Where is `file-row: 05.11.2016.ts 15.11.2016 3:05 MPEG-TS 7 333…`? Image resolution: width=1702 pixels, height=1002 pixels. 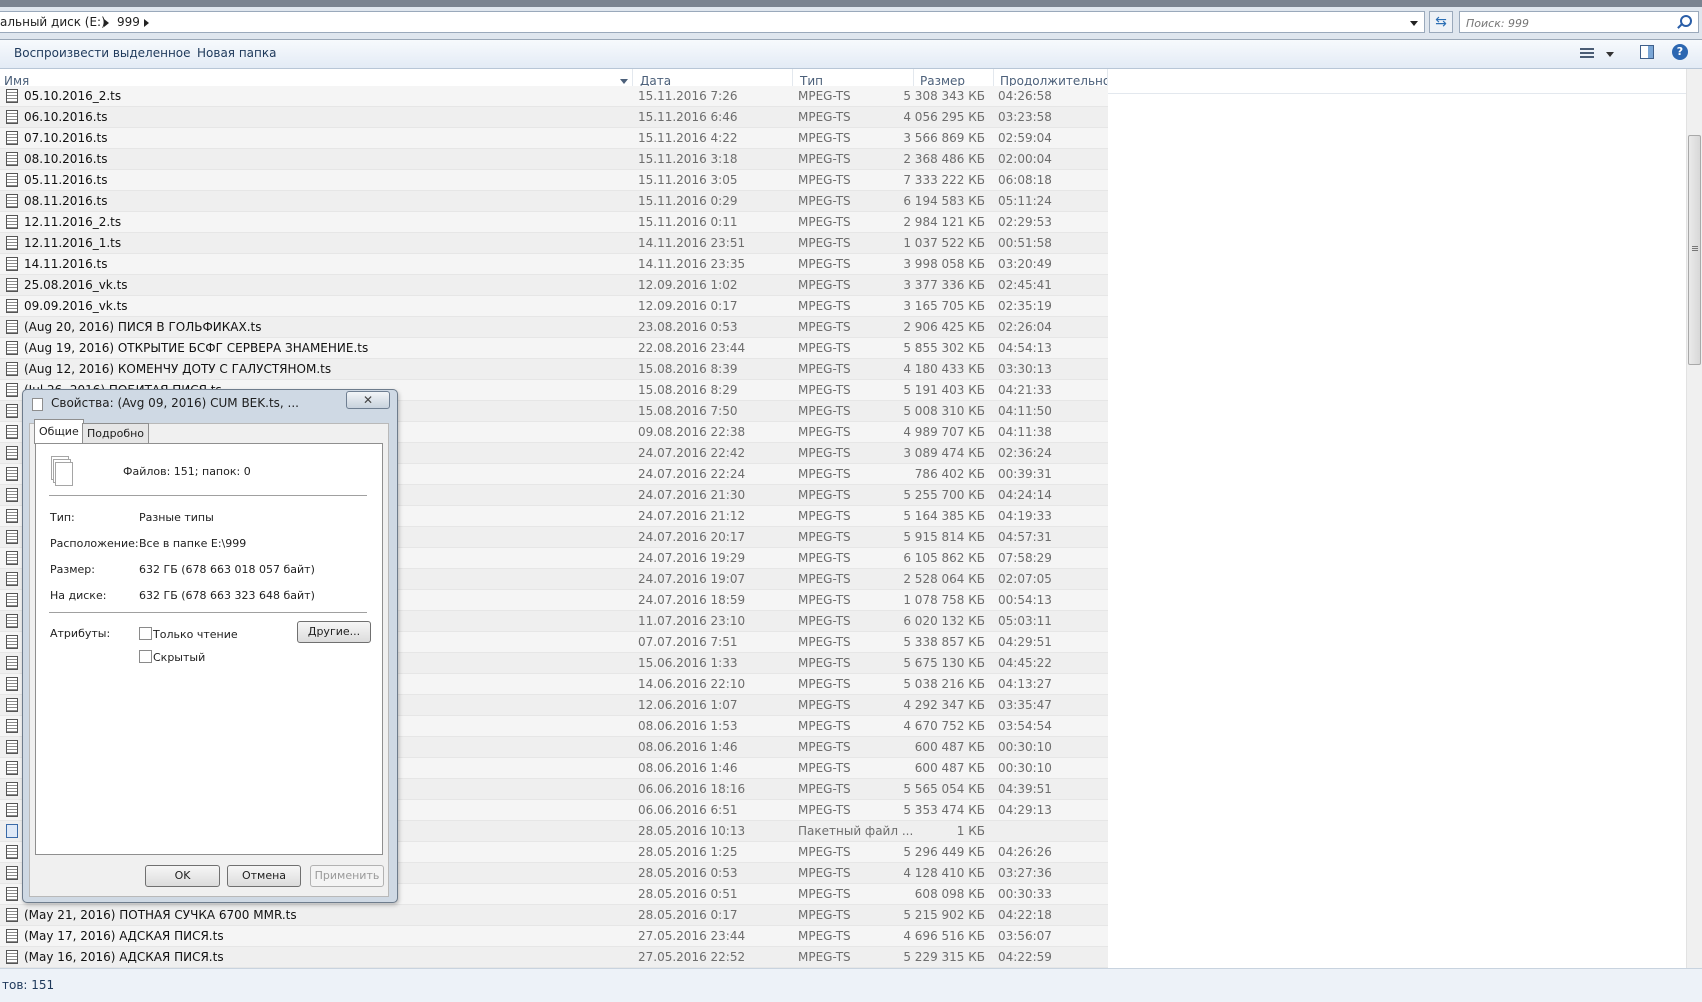 file-row: 05.11.2016.ts 15.11.2016 3:05 MPEG-TS 7 333… is located at coordinates (554, 180).